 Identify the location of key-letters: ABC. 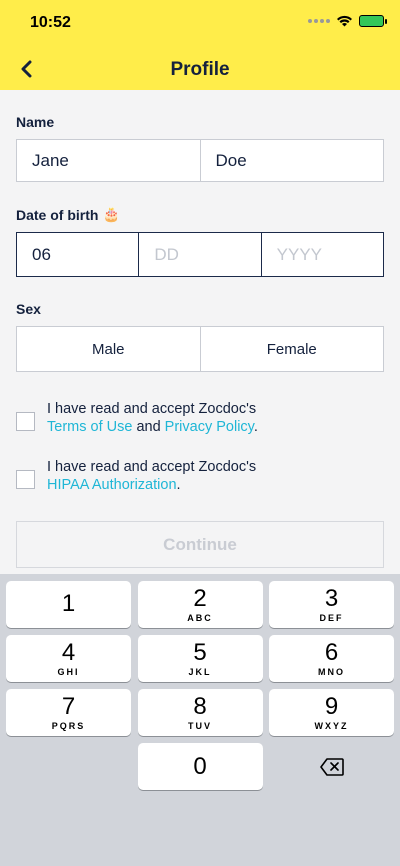
(200, 617).